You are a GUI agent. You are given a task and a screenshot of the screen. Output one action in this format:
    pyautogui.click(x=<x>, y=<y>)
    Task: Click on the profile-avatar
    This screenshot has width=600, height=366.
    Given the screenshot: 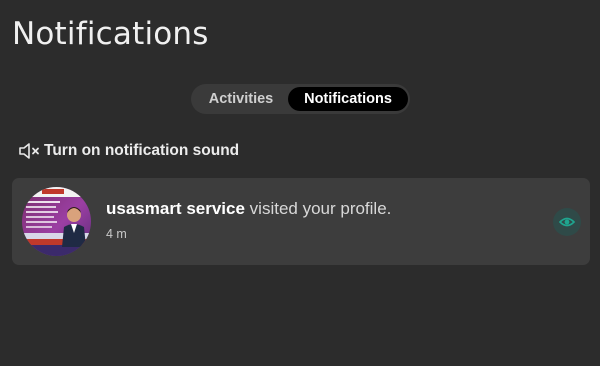 What is the action you would take?
    pyautogui.click(x=56, y=221)
    